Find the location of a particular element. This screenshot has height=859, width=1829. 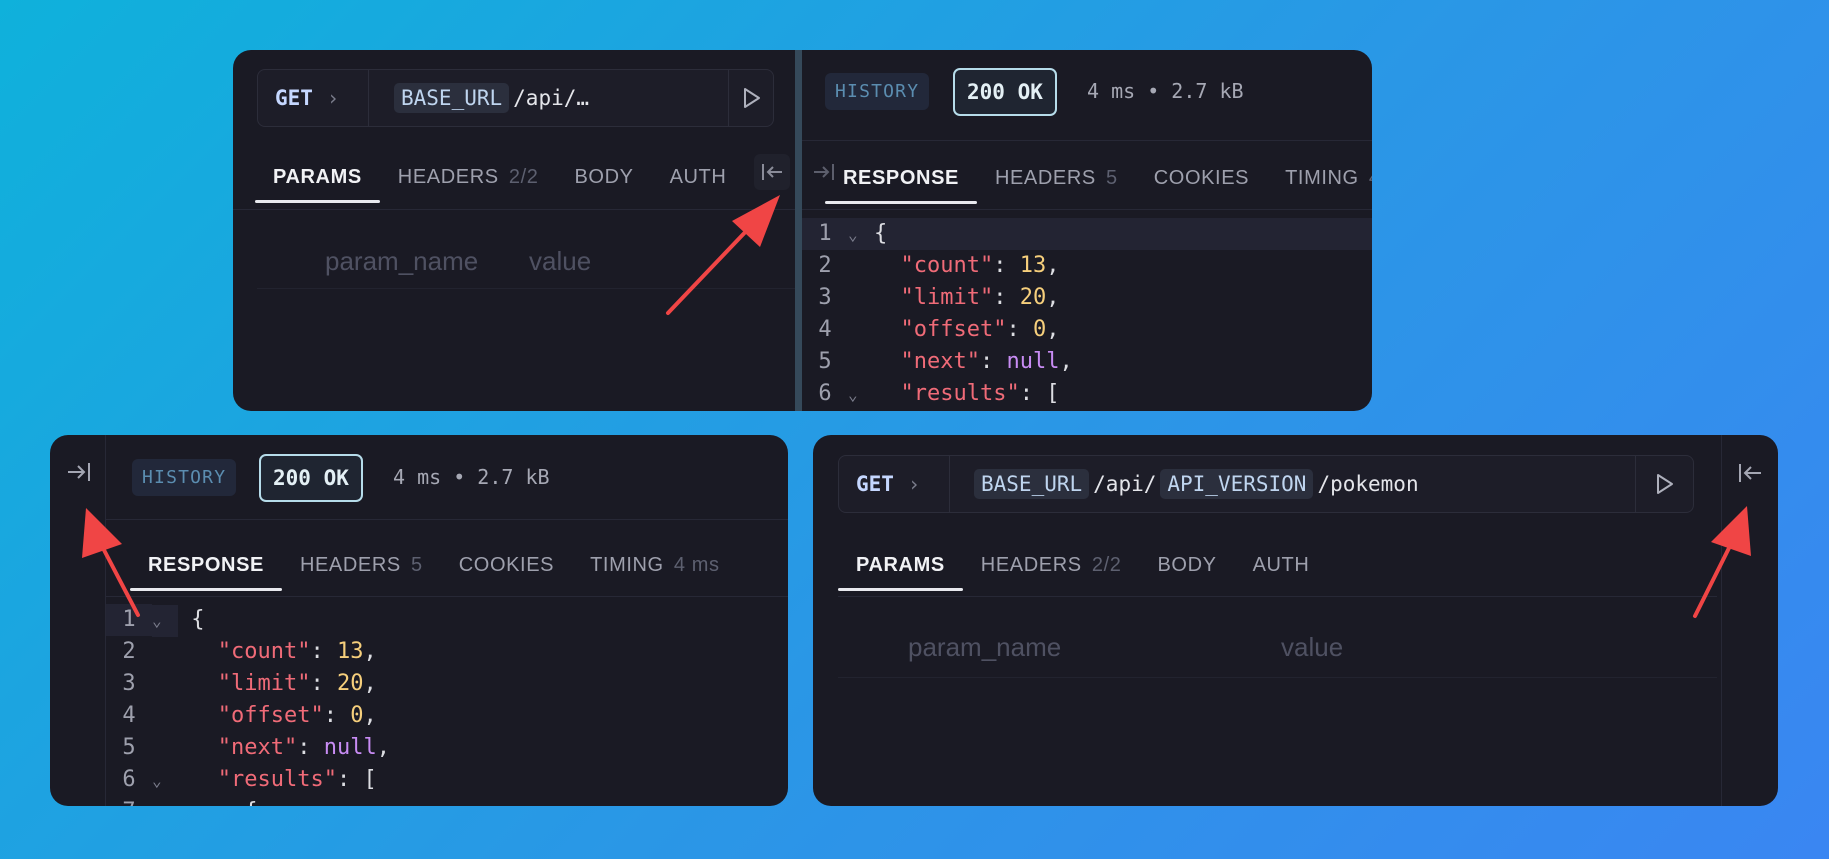

url-segment: /api/ is located at coordinates (1125, 484).